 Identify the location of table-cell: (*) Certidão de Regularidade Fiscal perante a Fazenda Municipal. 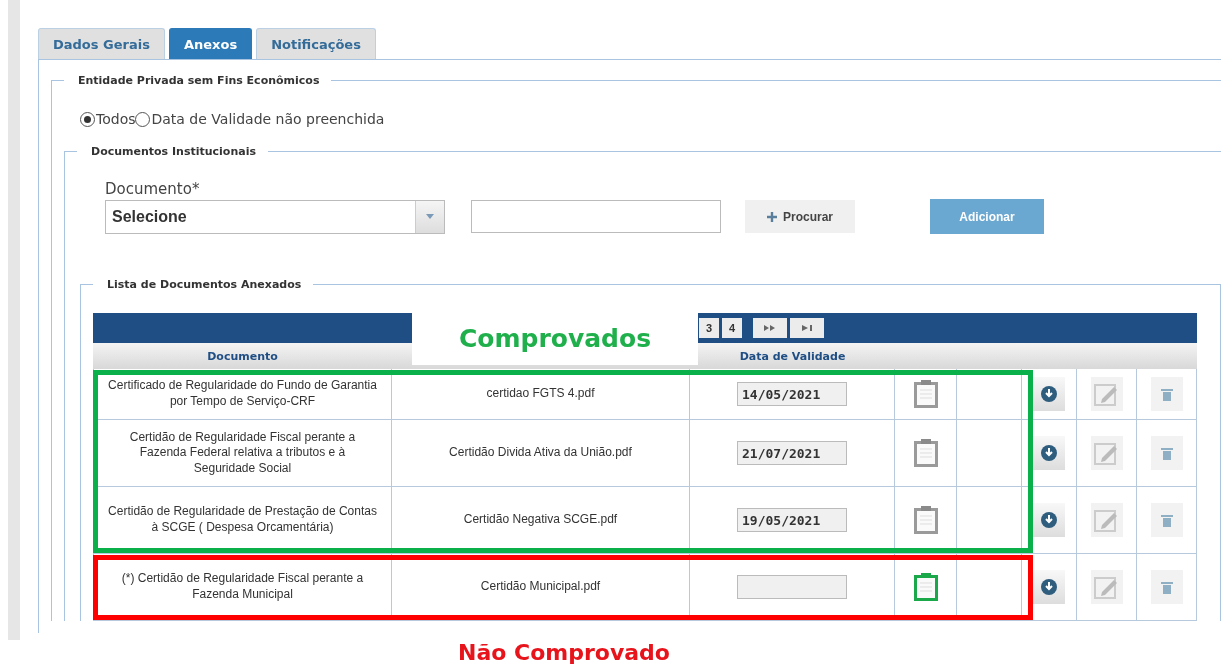
(242, 587).